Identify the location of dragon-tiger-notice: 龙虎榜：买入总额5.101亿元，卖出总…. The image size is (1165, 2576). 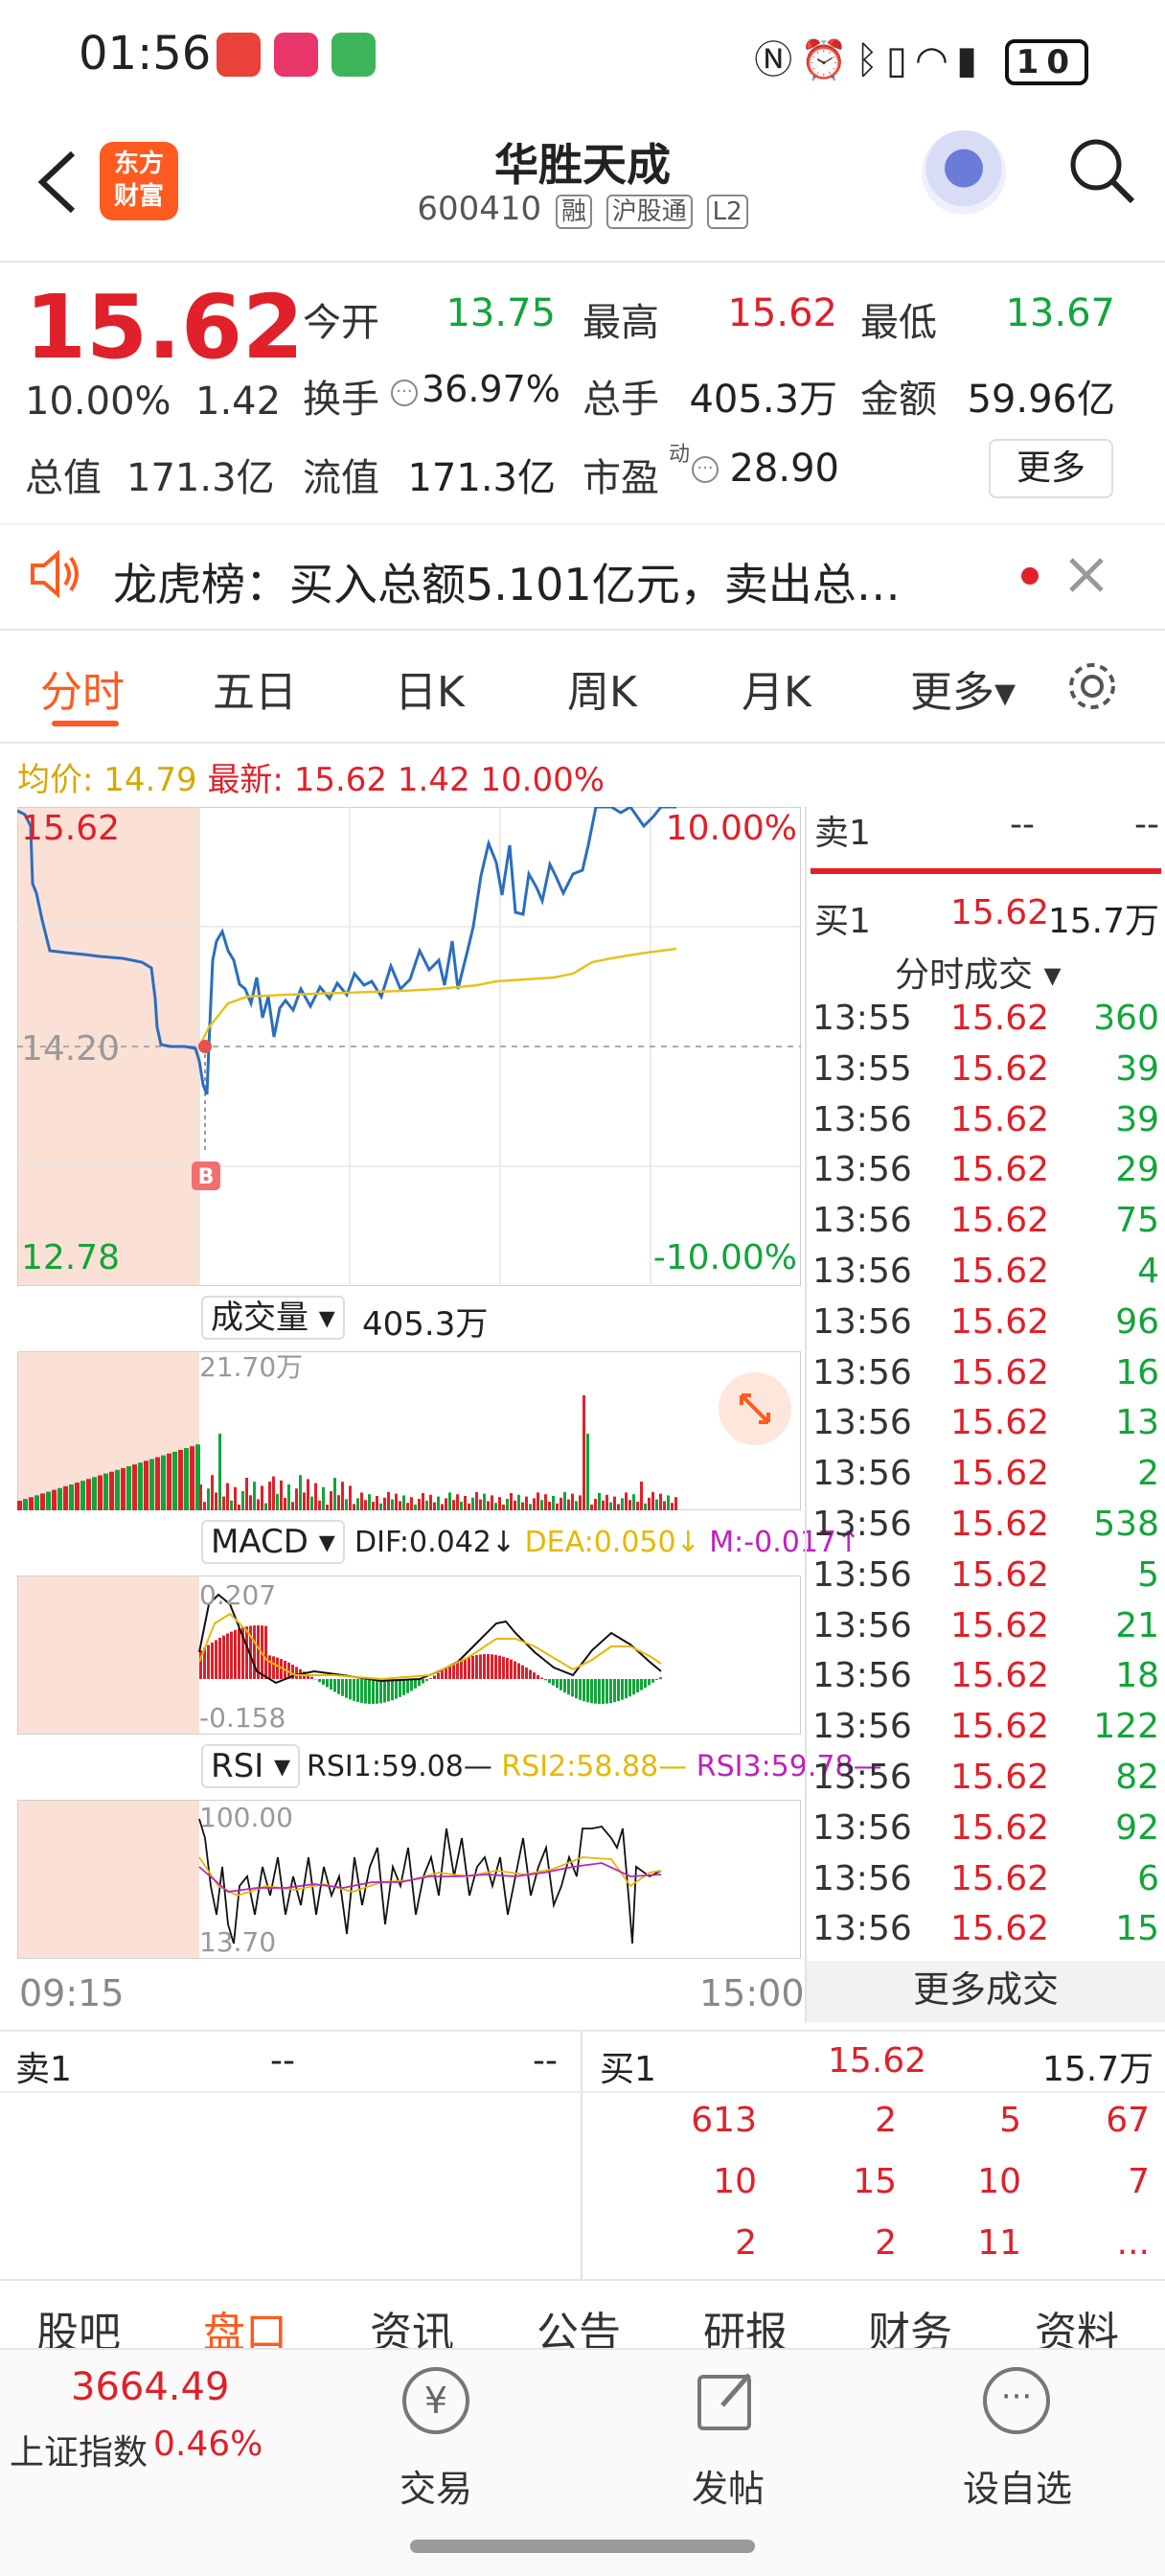
(582, 577).